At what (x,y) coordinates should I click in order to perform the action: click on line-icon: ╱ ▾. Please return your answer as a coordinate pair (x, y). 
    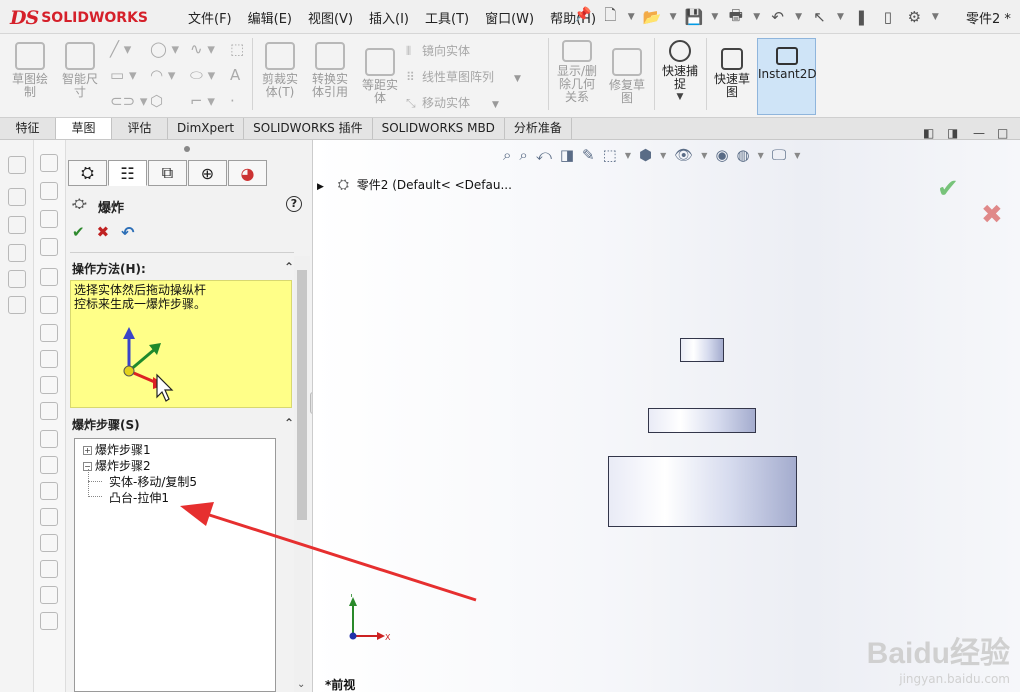
    Looking at the image, I should click on (120, 49).